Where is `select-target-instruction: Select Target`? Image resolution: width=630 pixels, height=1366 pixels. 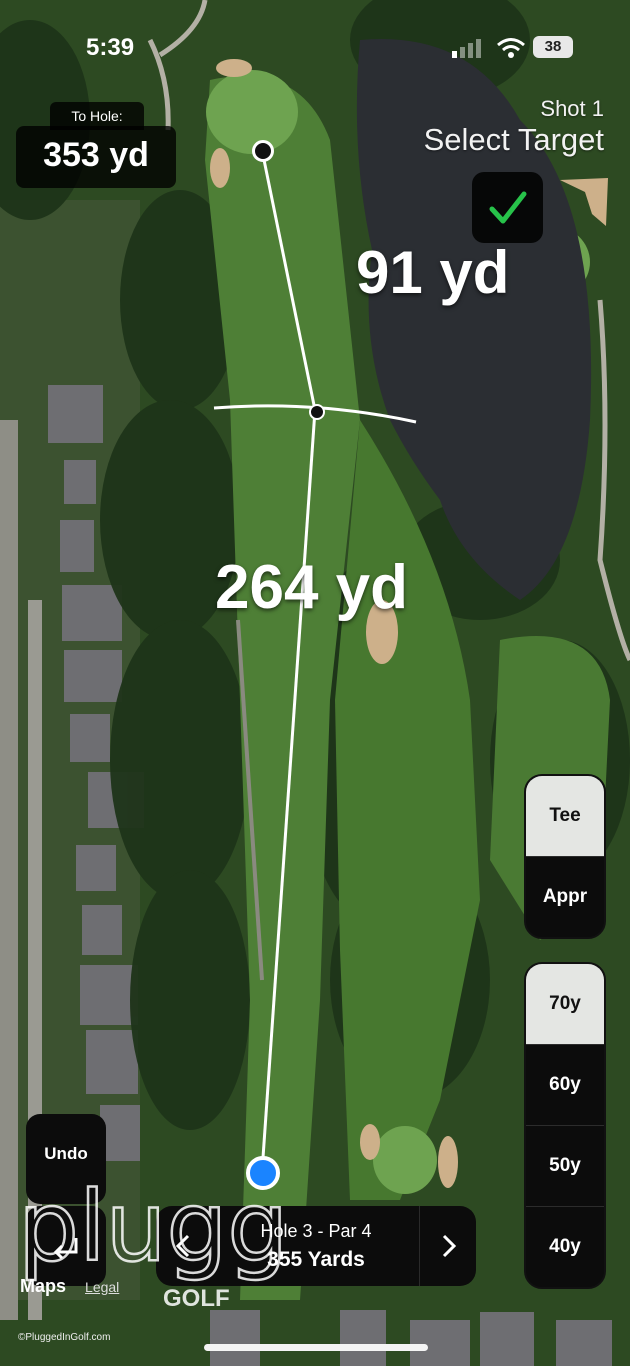
select-target-instruction: Select Target is located at coordinates (513, 139).